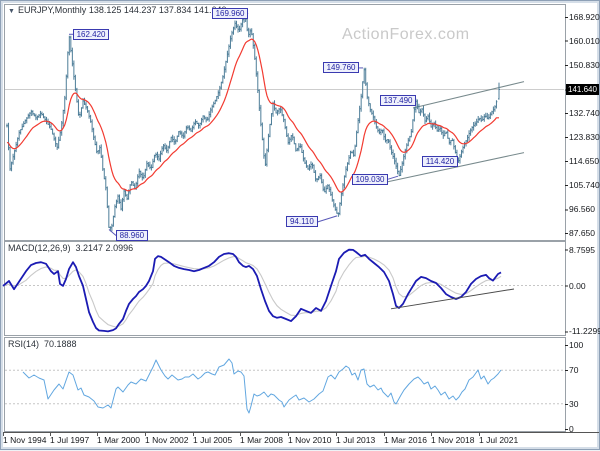 The height and width of the screenshot is (451, 600). I want to click on macd-indicator-label: MACD(12,26,9), so click(39, 248).